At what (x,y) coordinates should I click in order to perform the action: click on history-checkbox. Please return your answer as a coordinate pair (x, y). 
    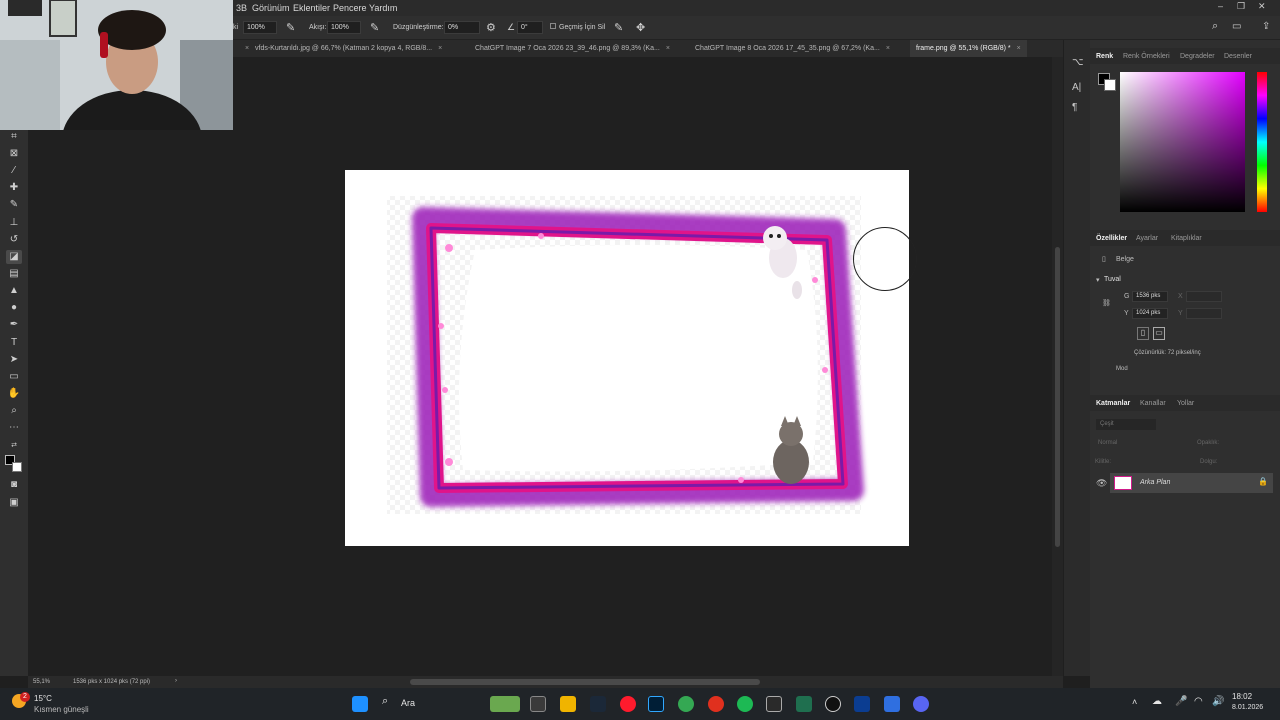
    Looking at the image, I should click on (553, 26).